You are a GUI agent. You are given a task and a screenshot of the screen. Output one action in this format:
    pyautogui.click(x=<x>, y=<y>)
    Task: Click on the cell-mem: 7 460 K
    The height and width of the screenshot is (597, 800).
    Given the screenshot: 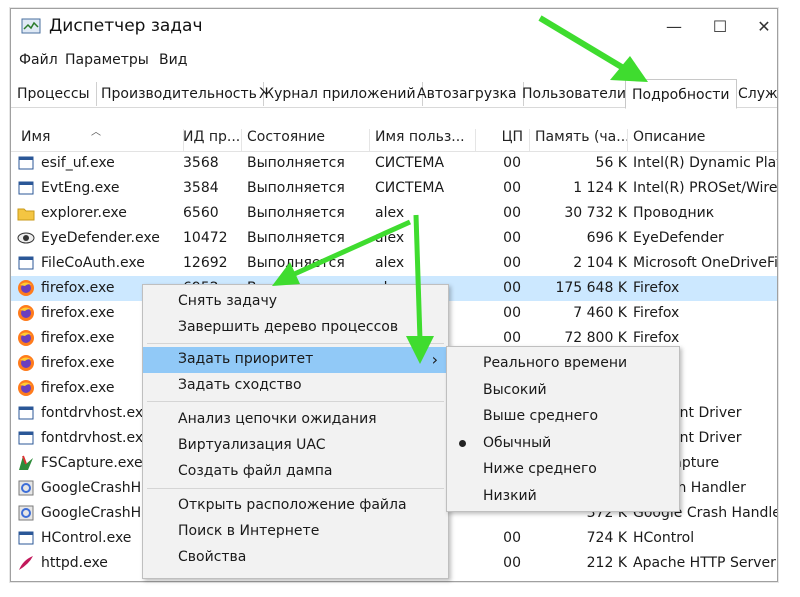 What is the action you would take?
    pyautogui.click(x=600, y=313)
    